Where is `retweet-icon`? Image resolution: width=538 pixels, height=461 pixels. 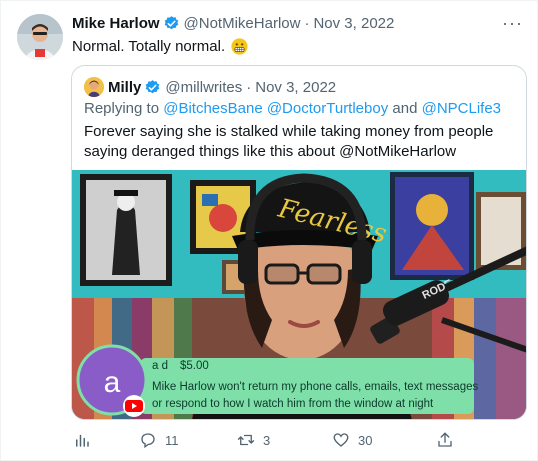
retweet-icon is located at coordinates (246, 440).